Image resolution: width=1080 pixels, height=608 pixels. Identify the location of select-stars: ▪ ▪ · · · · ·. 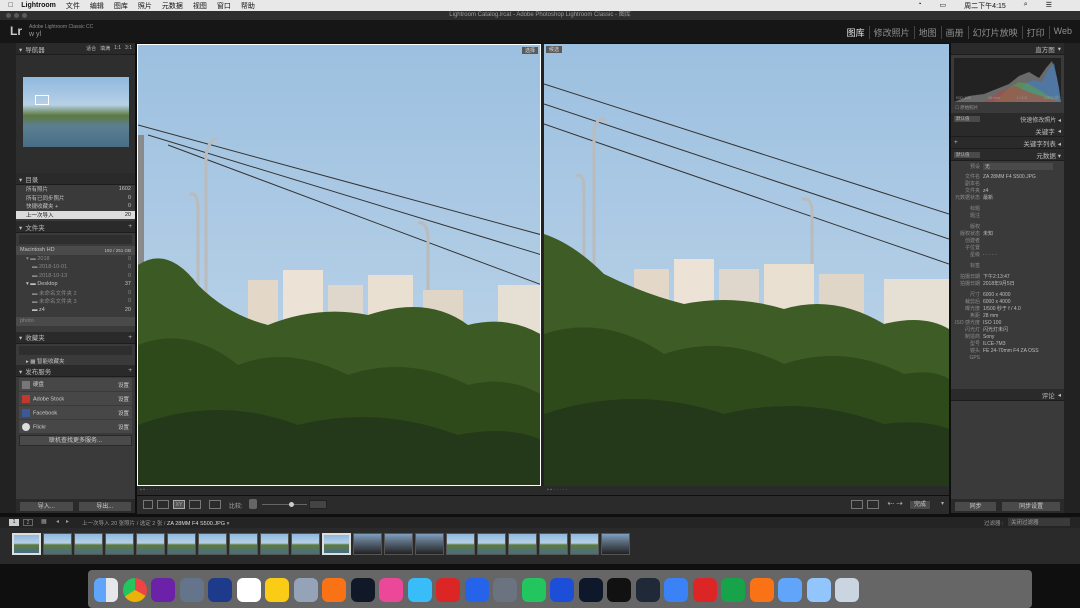
(150, 490).